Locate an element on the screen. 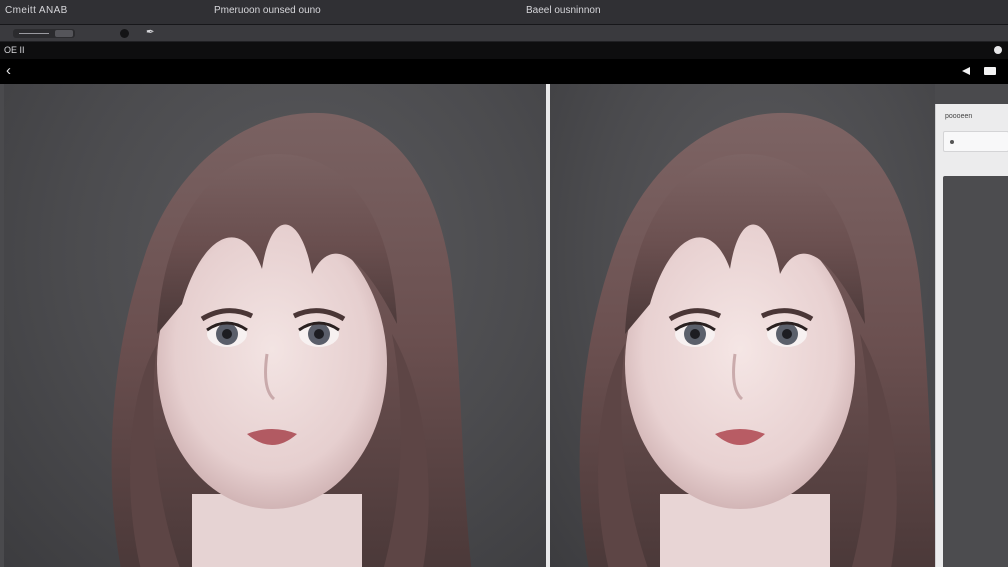  properties-title: poooeen is located at coordinates (959, 116).